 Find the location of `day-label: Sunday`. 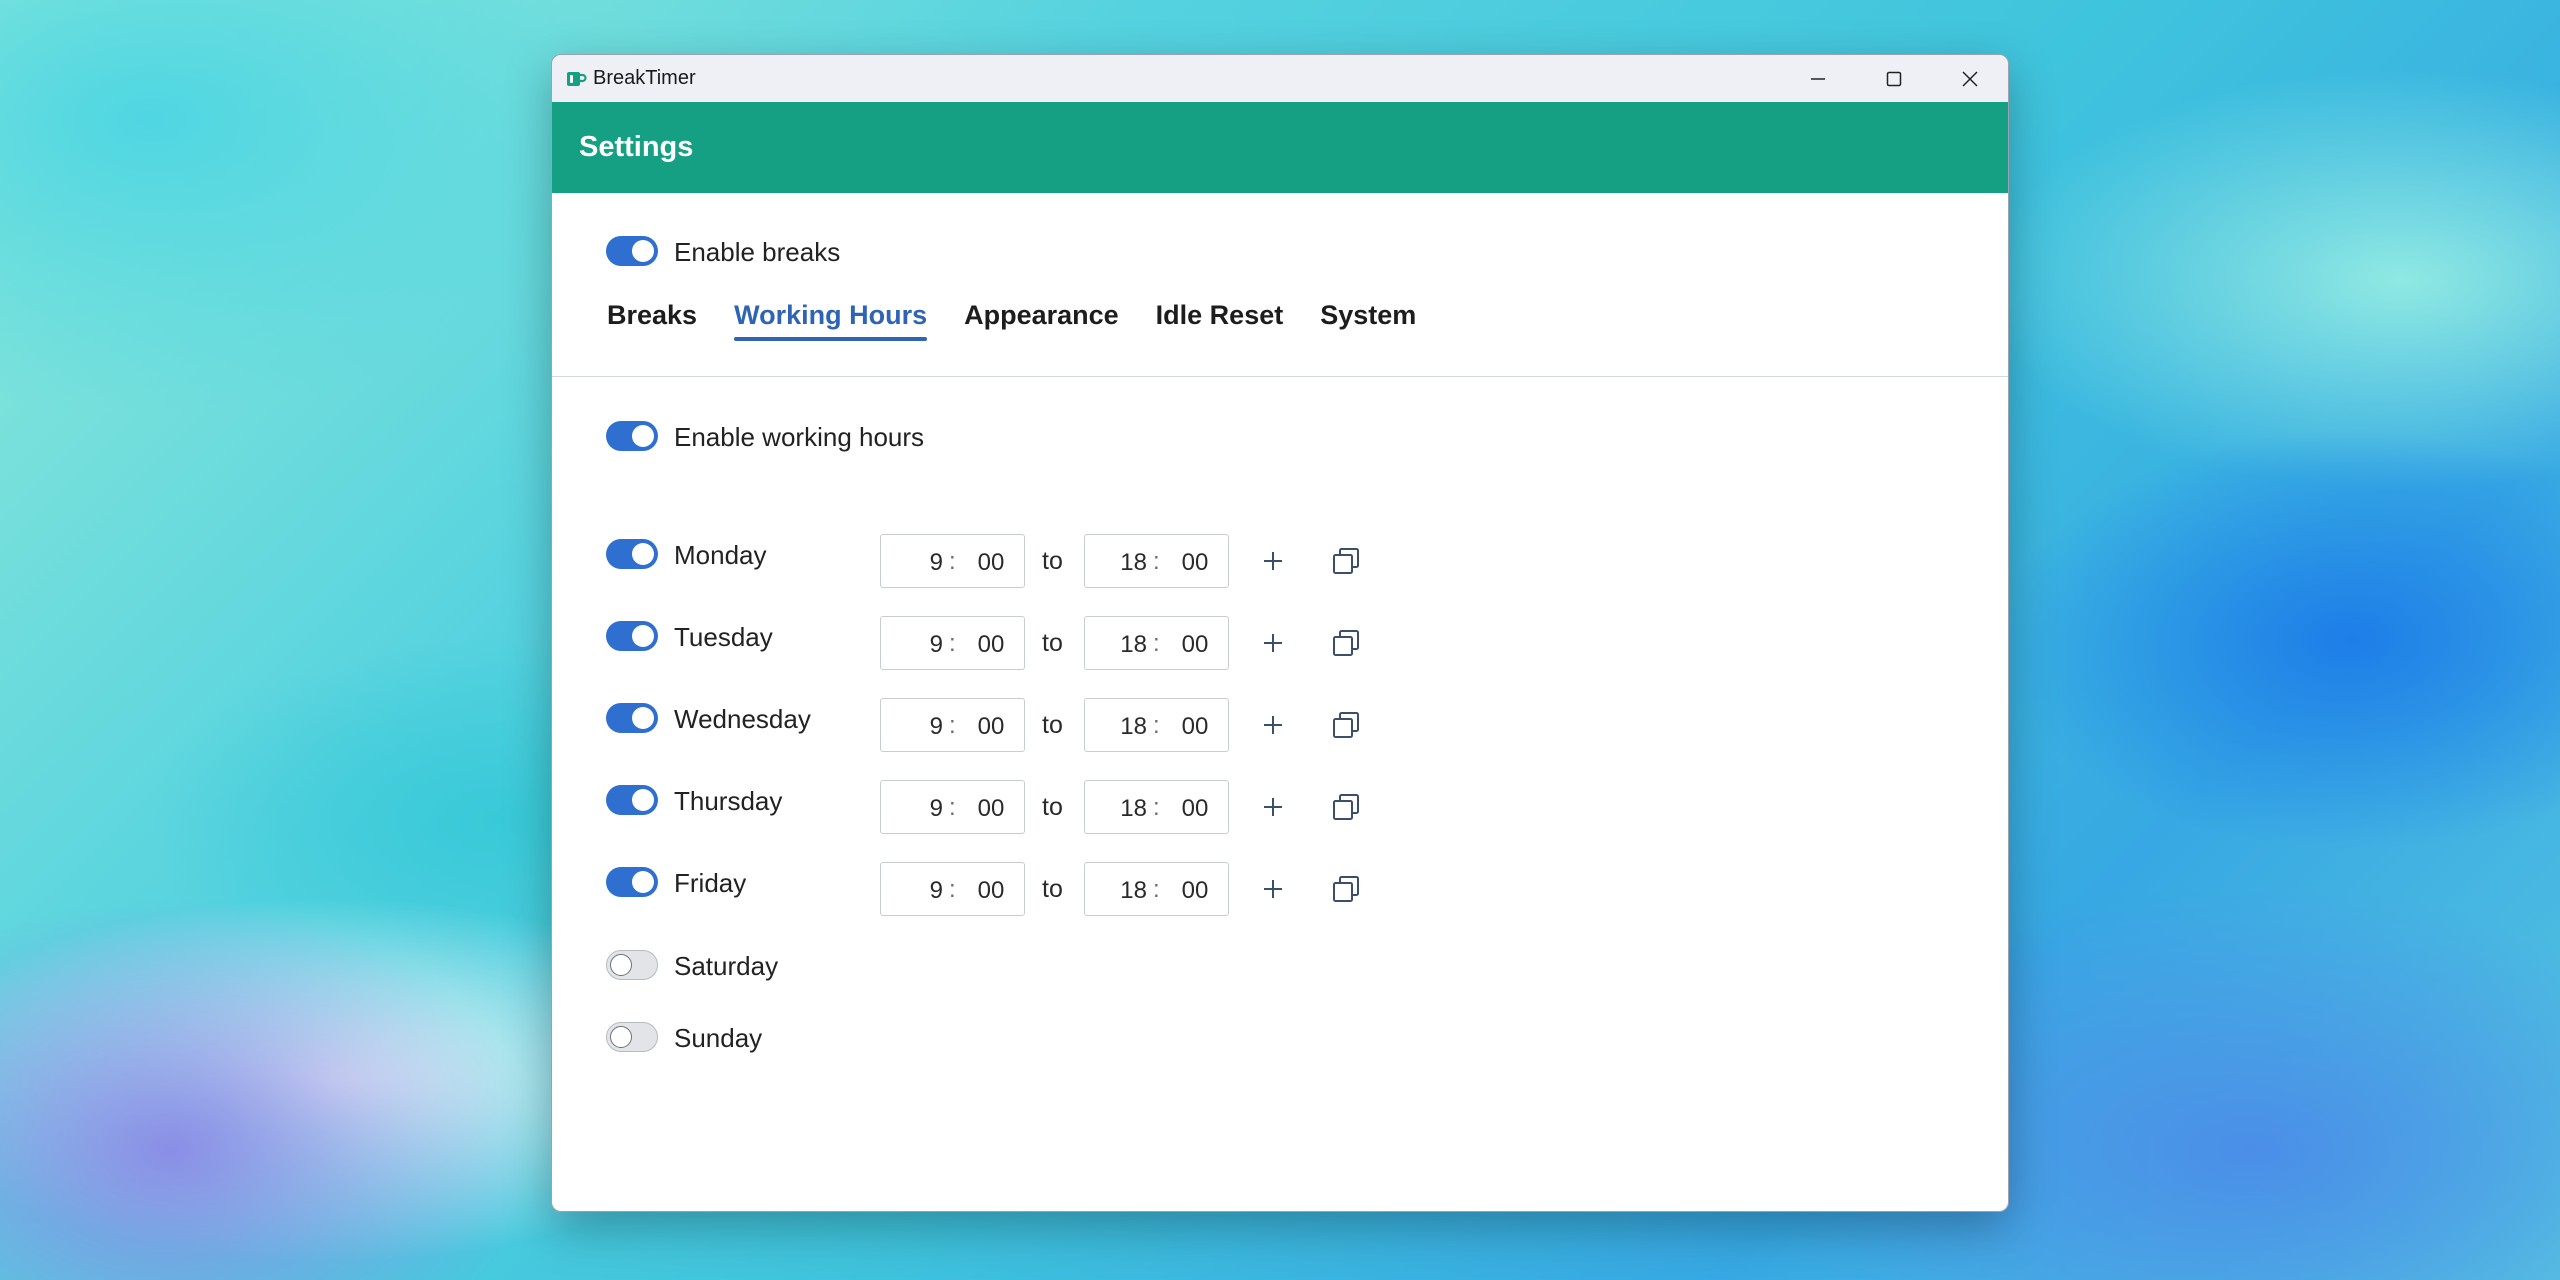

day-label: Sunday is located at coordinates (718, 1038).